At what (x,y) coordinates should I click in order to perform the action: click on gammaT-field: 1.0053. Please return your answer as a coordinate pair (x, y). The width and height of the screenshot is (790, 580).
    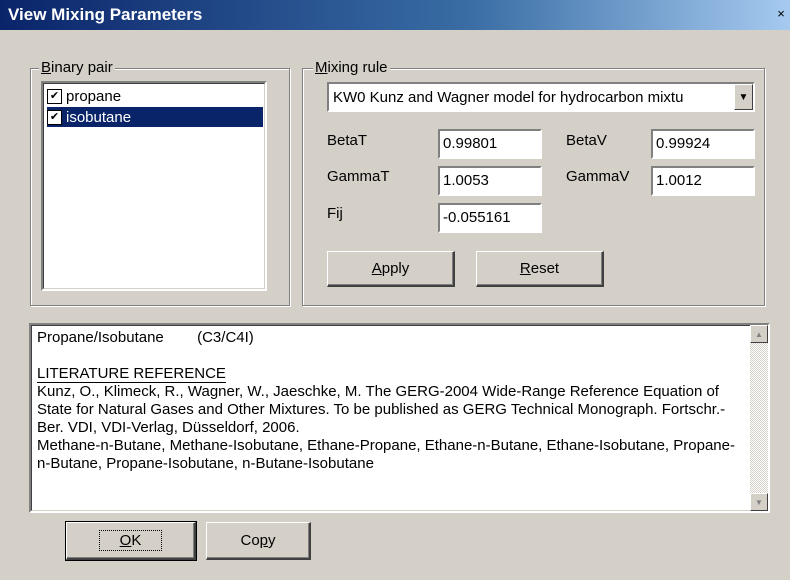
    Looking at the image, I should click on (490, 181).